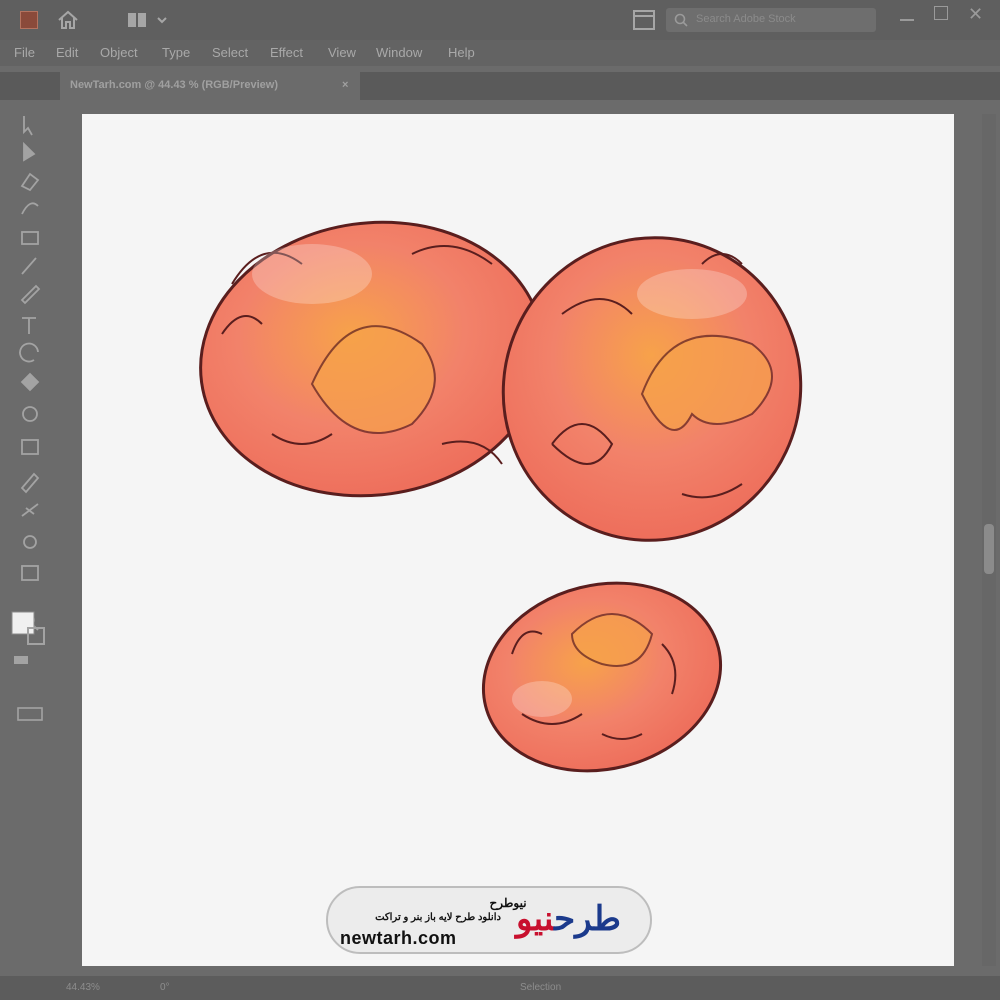 The height and width of the screenshot is (1000, 1000). I want to click on app-logo-icon, so click(29, 20).